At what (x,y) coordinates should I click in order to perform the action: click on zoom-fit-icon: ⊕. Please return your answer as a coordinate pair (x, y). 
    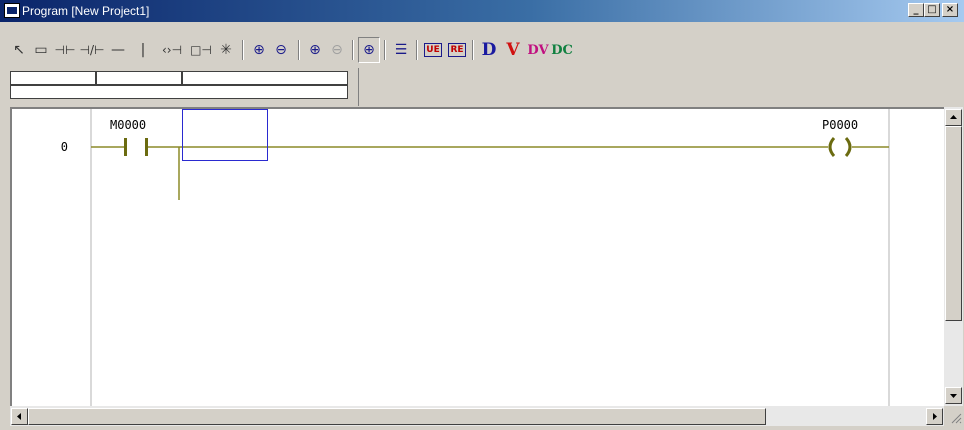
    Looking at the image, I should click on (369, 50).